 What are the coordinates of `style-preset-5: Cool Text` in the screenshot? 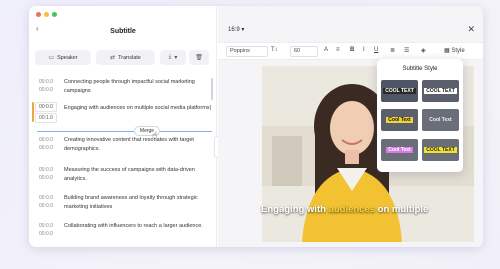 It's located at (399, 150).